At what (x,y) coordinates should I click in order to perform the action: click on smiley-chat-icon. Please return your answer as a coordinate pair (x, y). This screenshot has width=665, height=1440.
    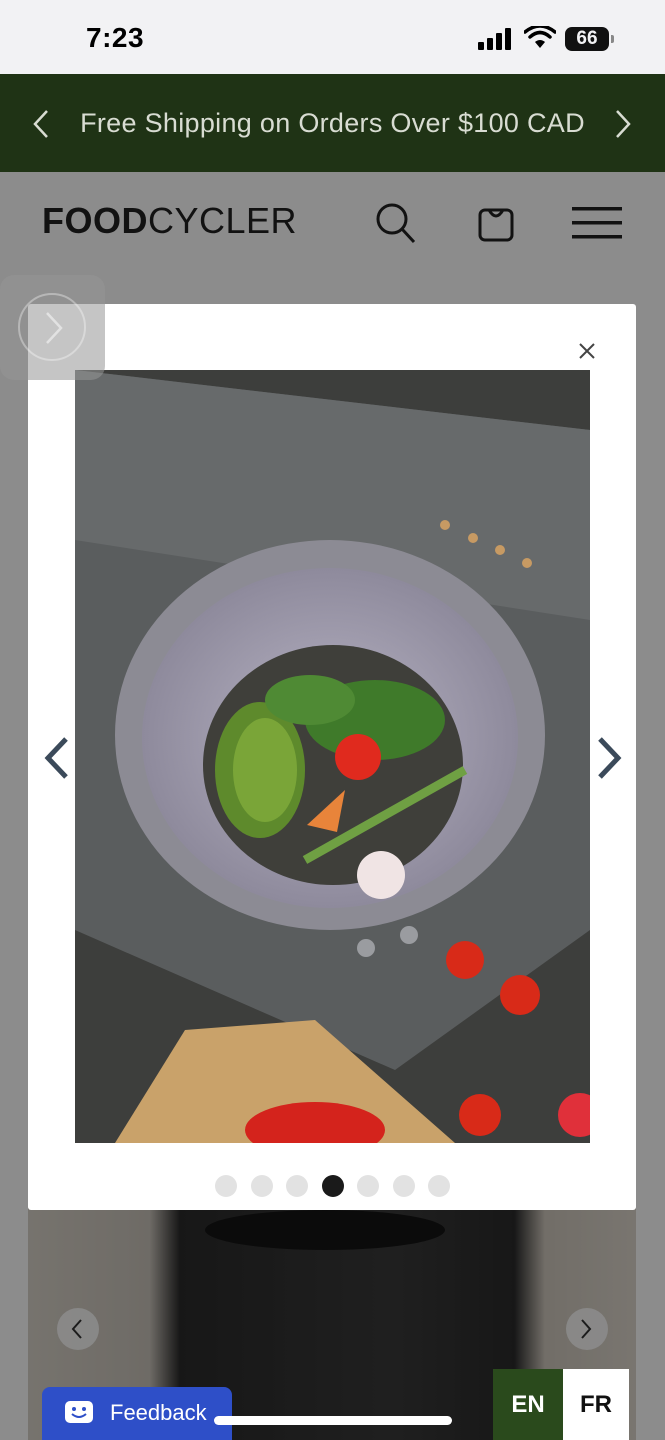
    Looking at the image, I should click on (79, 1412).